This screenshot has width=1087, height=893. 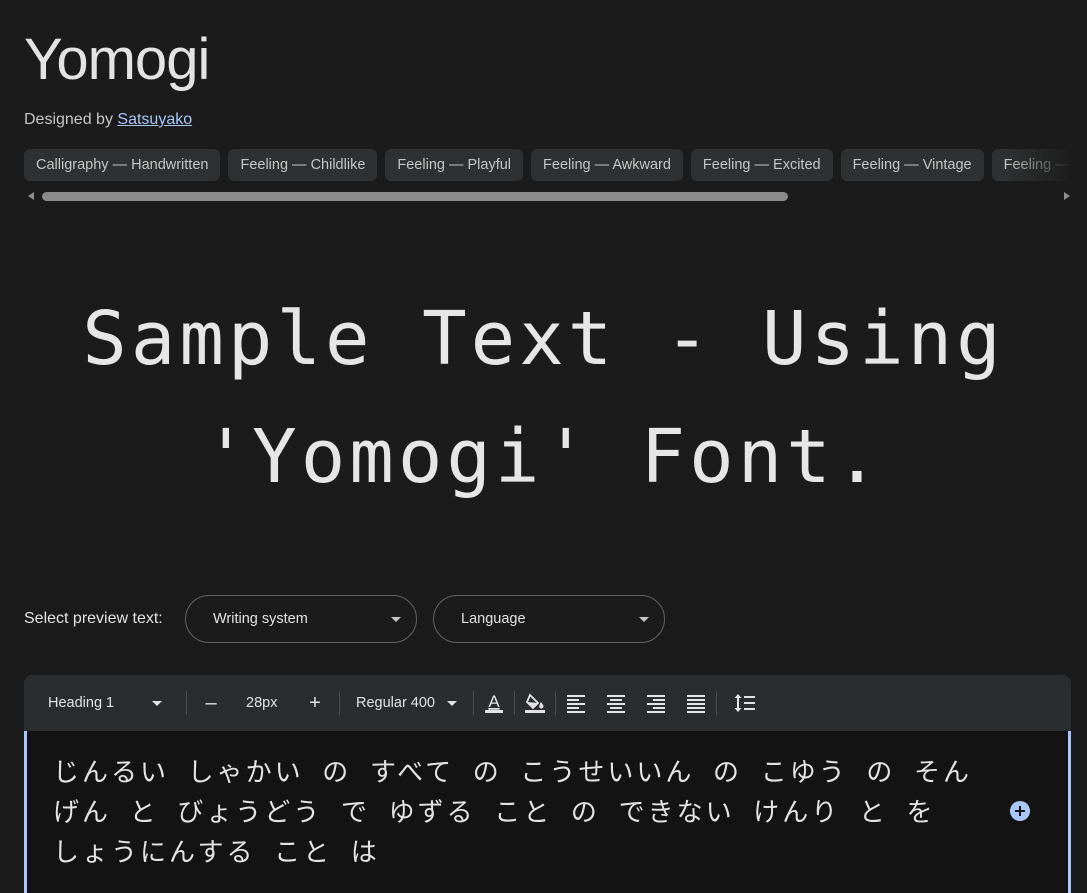 What do you see at coordinates (547, 703) in the screenshot?
I see `editor-toolbar: Heading 1 – 28px + Regular 400 A` at bounding box center [547, 703].